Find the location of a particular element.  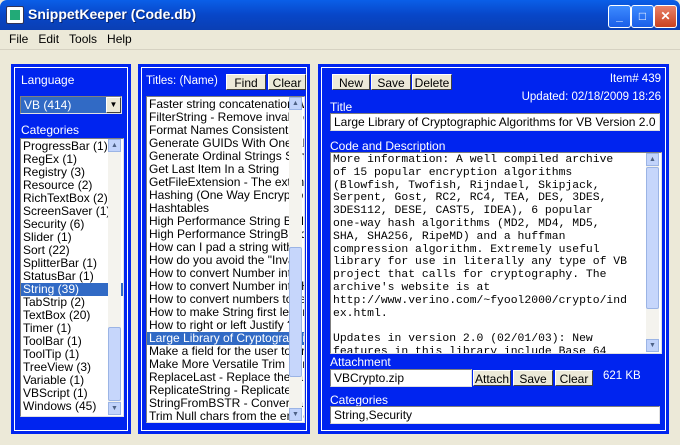

chevron-down-icon: ▼ is located at coordinates (113, 105).